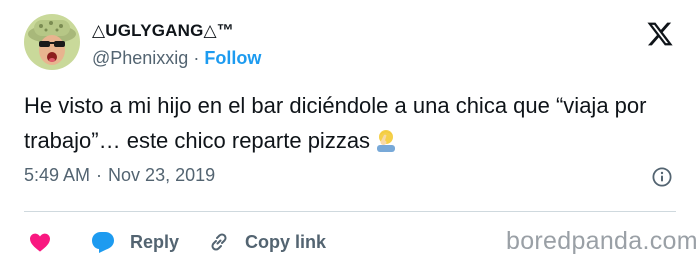 Image resolution: width=700 pixels, height=256 pixels. What do you see at coordinates (52, 42) in the screenshot?
I see `avatar` at bounding box center [52, 42].